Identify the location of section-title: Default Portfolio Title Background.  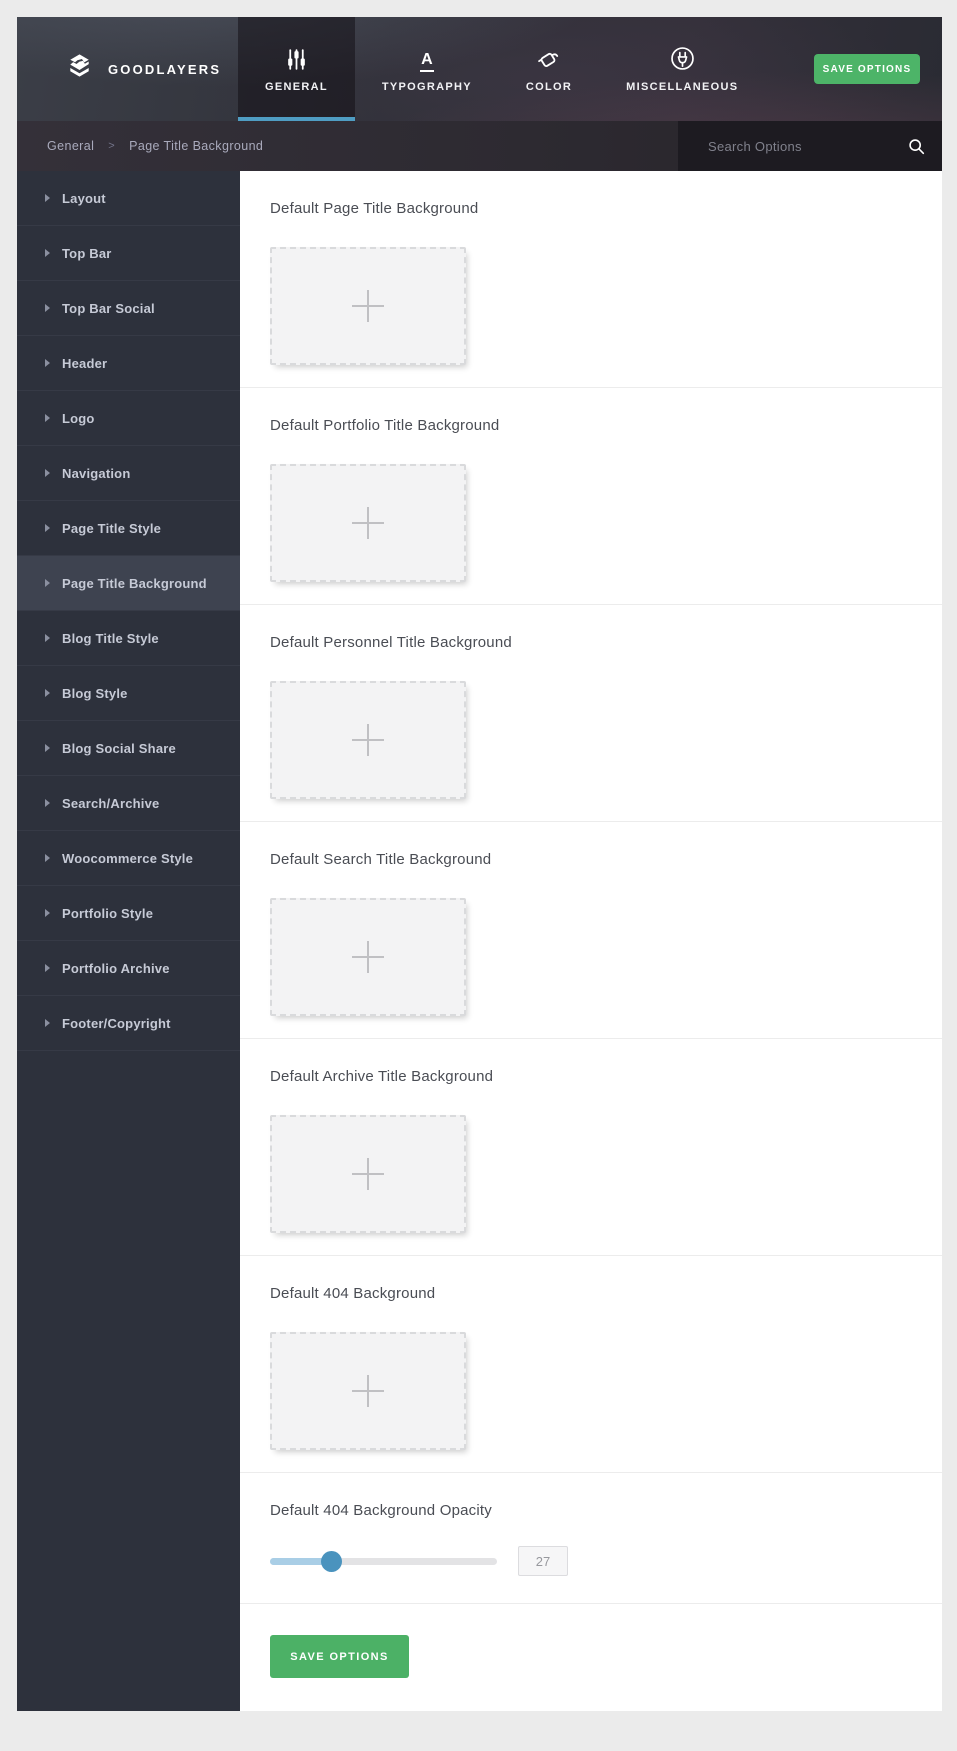
(385, 425).